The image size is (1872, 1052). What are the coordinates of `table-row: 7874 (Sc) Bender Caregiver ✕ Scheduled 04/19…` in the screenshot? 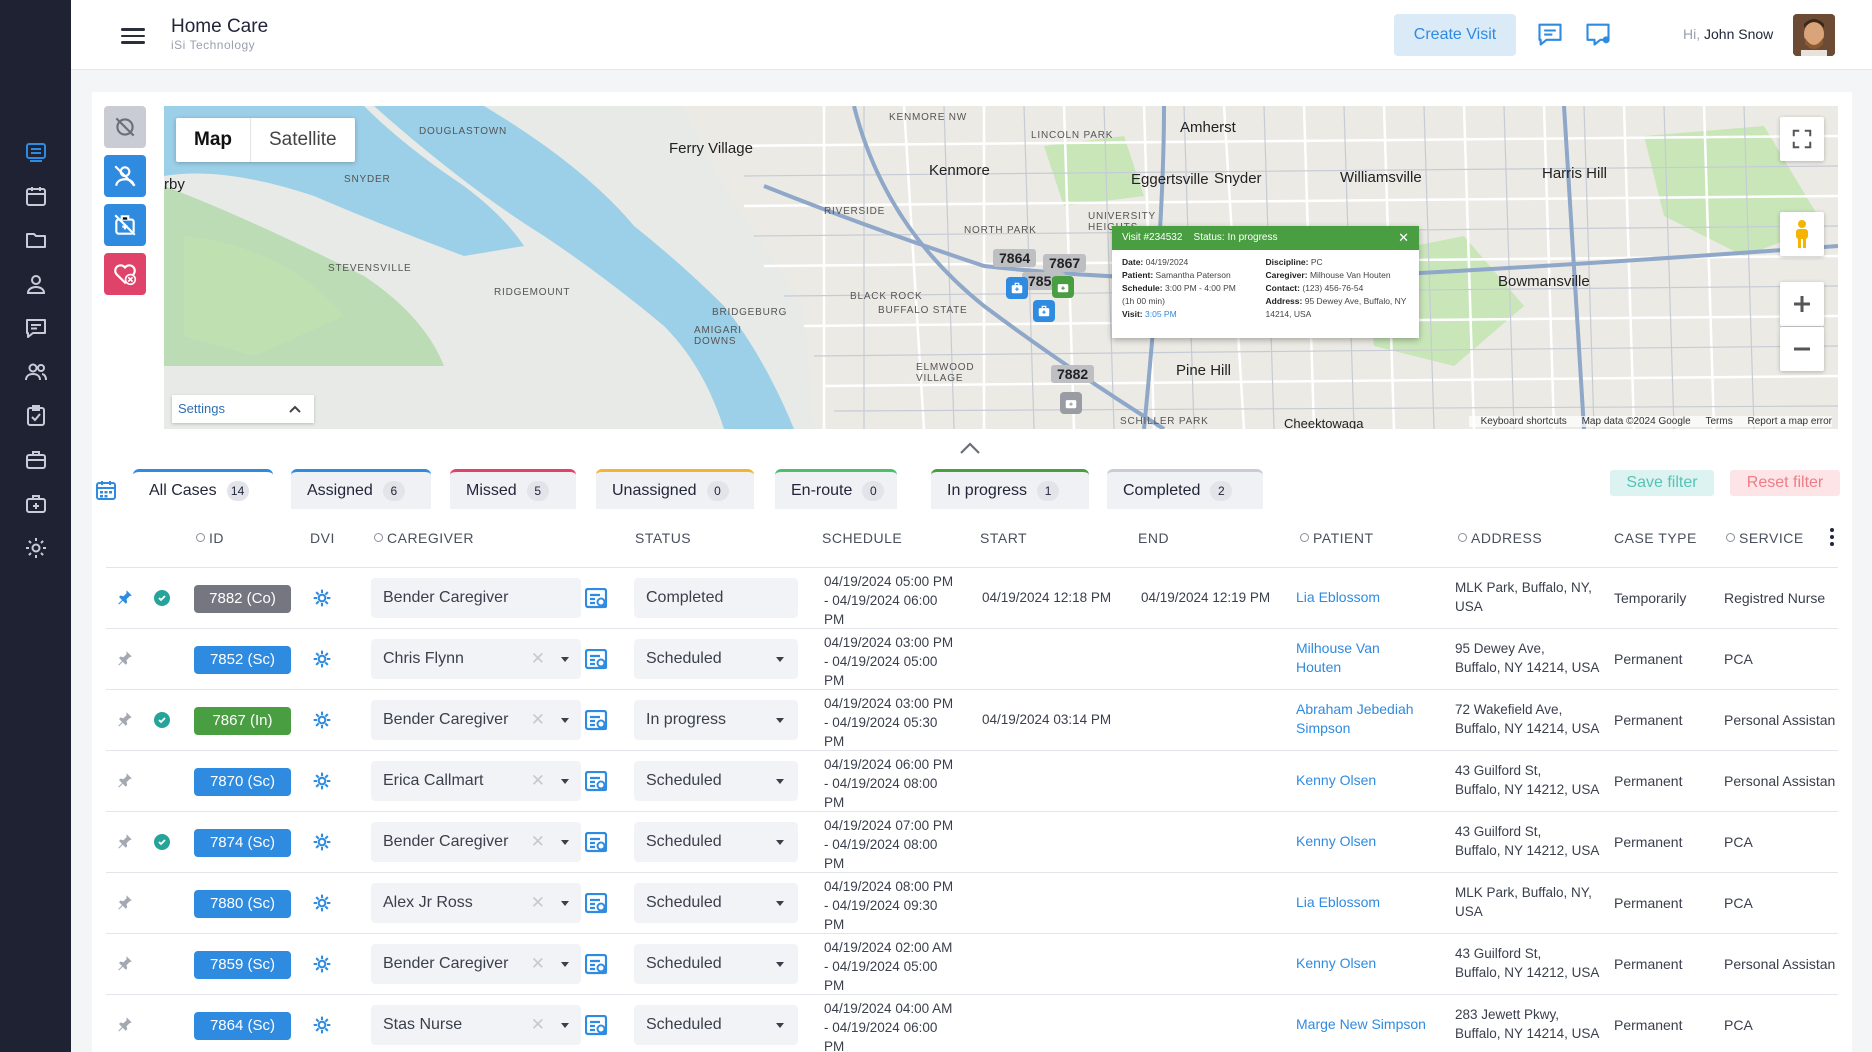 It's located at (972, 842).